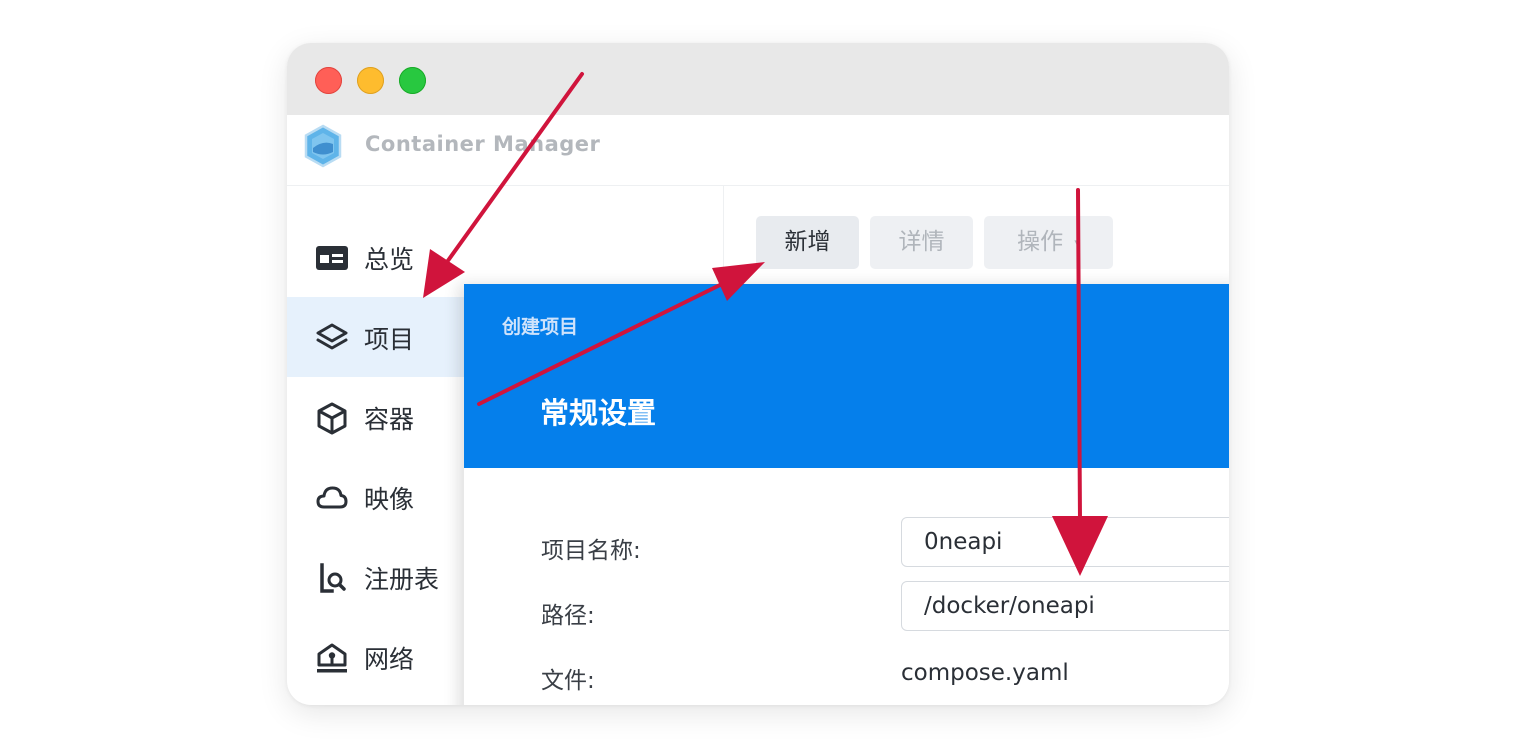 The height and width of the screenshot is (750, 1516). I want to click on caret-down-icon: ▾, so click(1077, 242).